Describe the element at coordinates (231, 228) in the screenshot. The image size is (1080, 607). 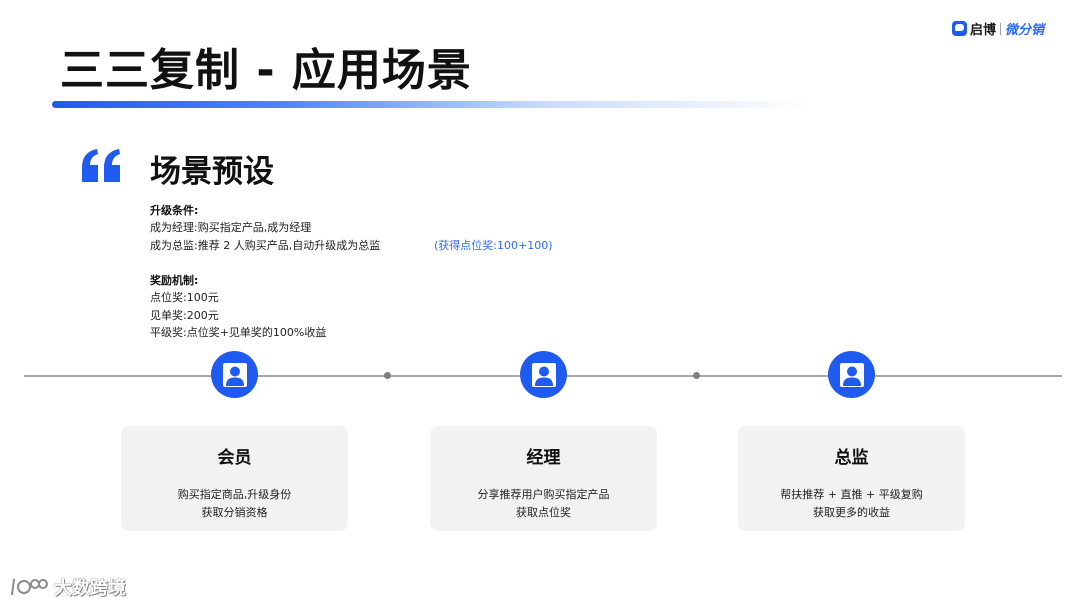
I see `upgrade-line-manager: 成为经理:购买指定产品,成为经理` at that location.